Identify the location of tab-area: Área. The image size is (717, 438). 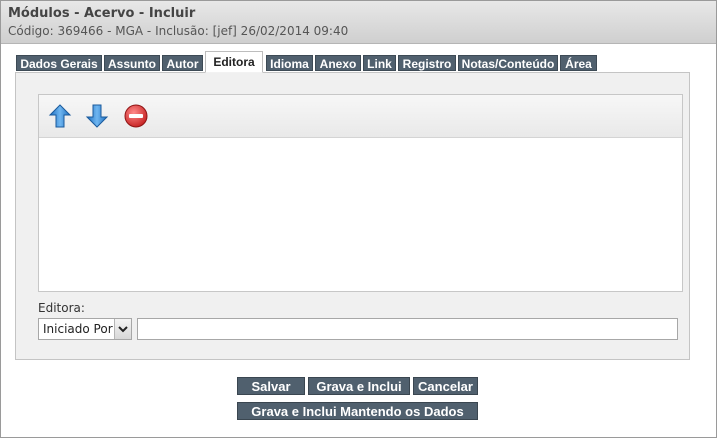
(578, 63).